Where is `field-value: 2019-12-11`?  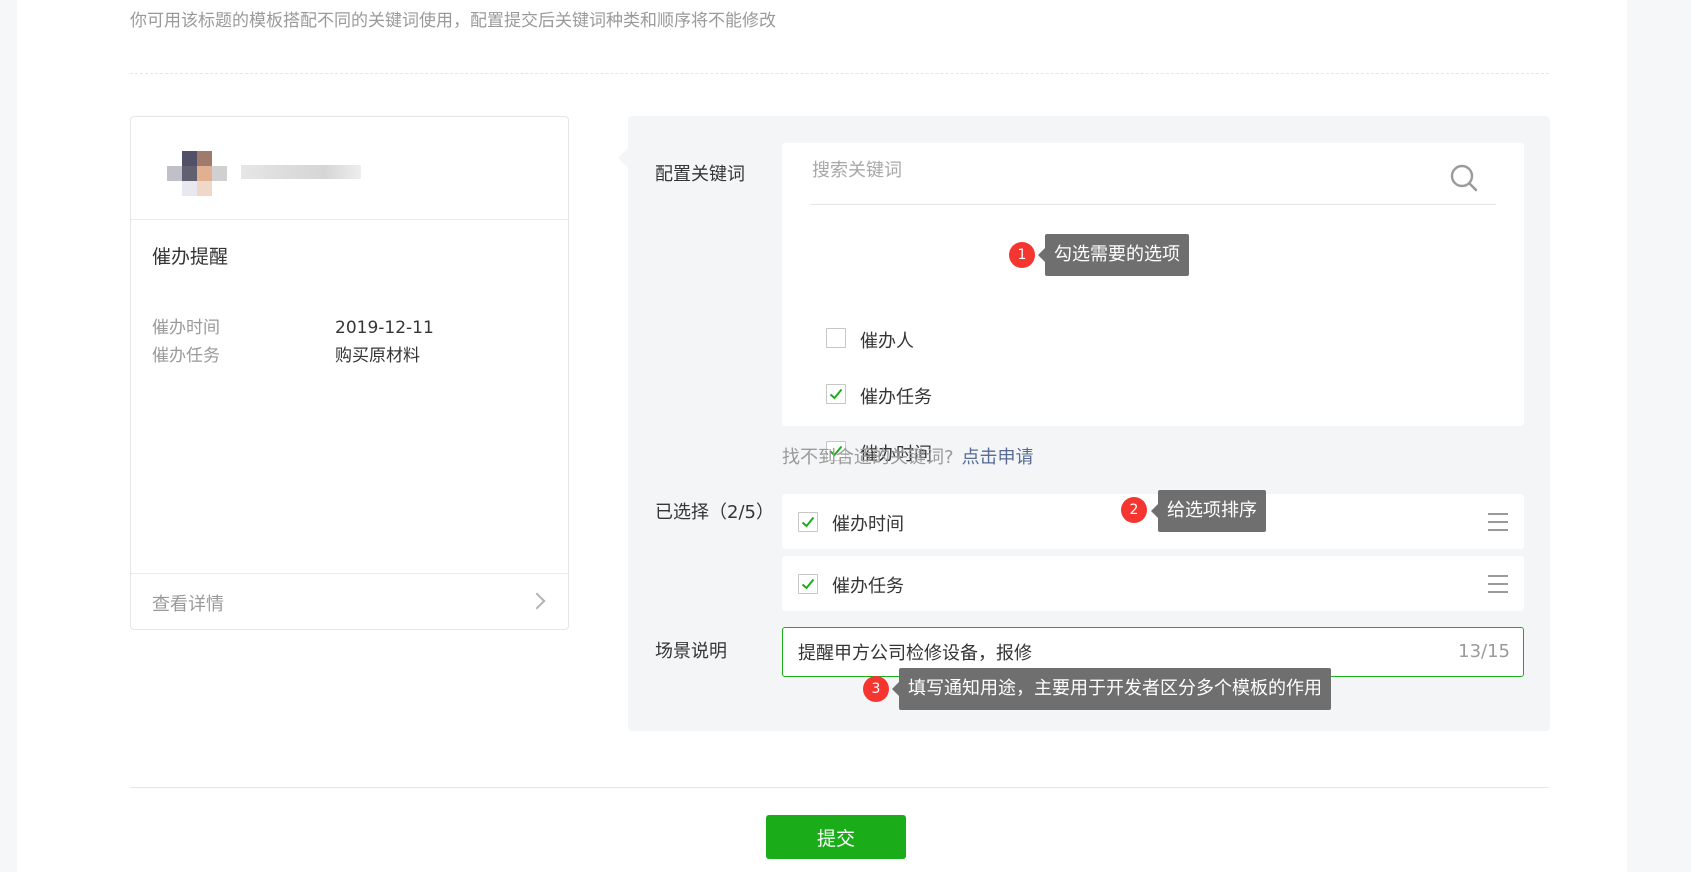 field-value: 2019-12-11 is located at coordinates (384, 328).